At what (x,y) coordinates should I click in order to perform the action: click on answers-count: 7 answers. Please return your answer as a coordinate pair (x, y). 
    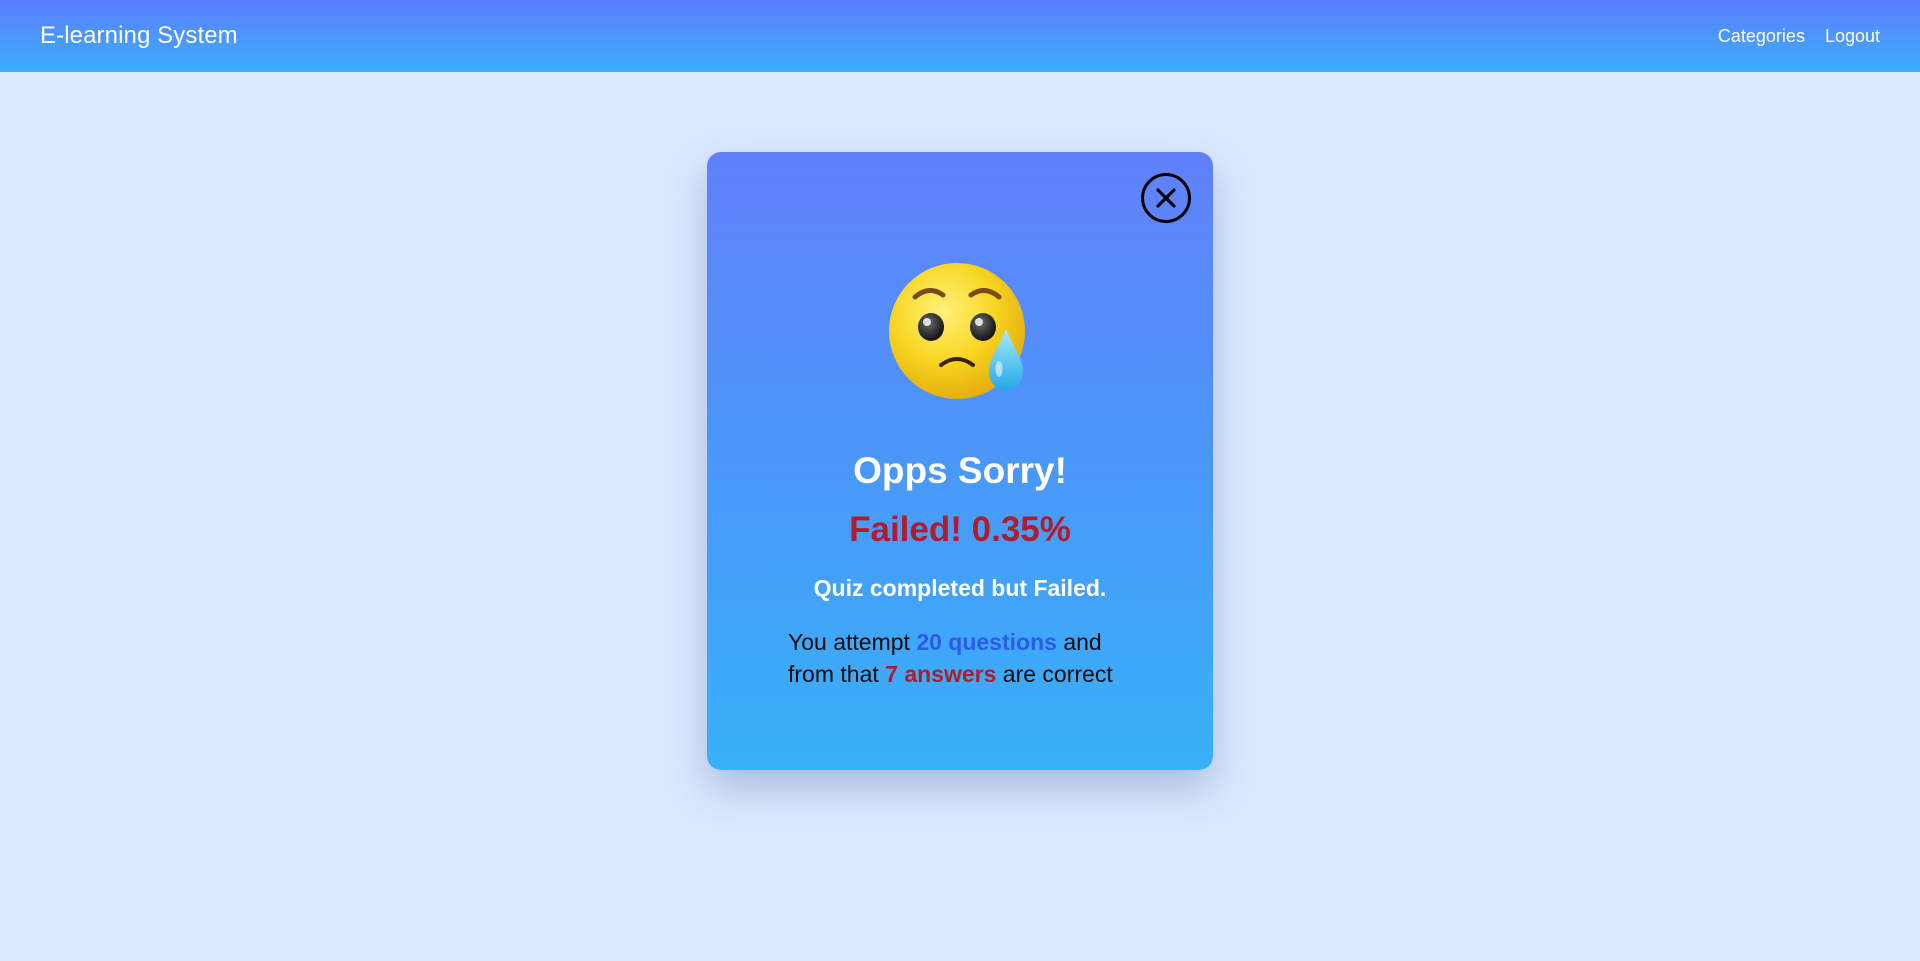
    Looking at the image, I should click on (941, 674).